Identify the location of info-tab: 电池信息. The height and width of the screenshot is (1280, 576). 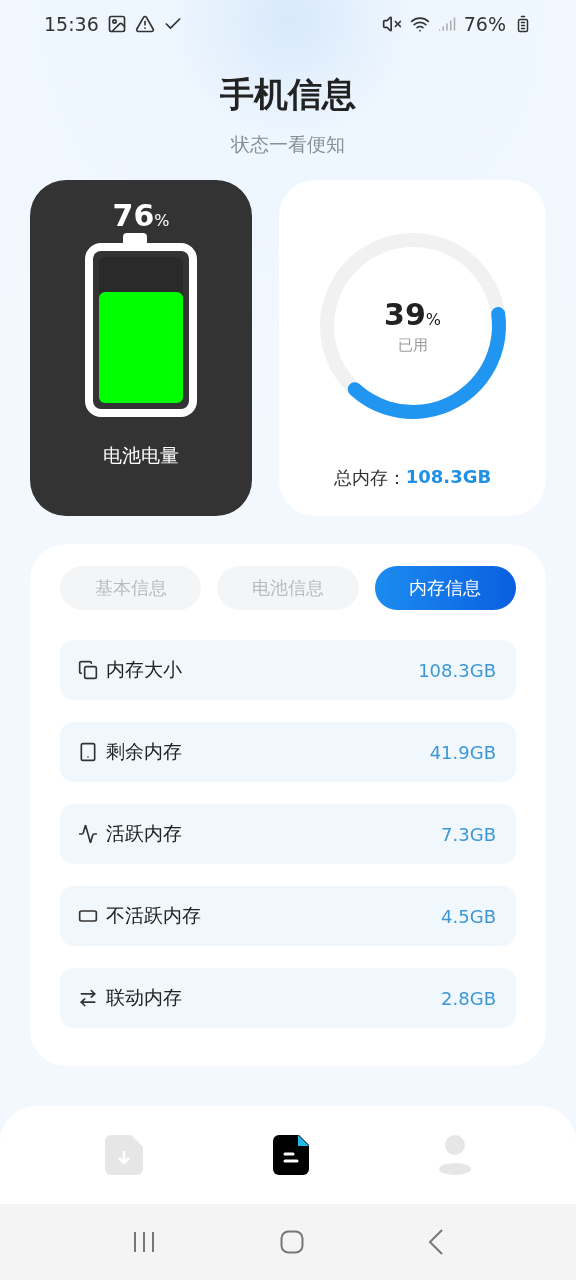
(288, 588).